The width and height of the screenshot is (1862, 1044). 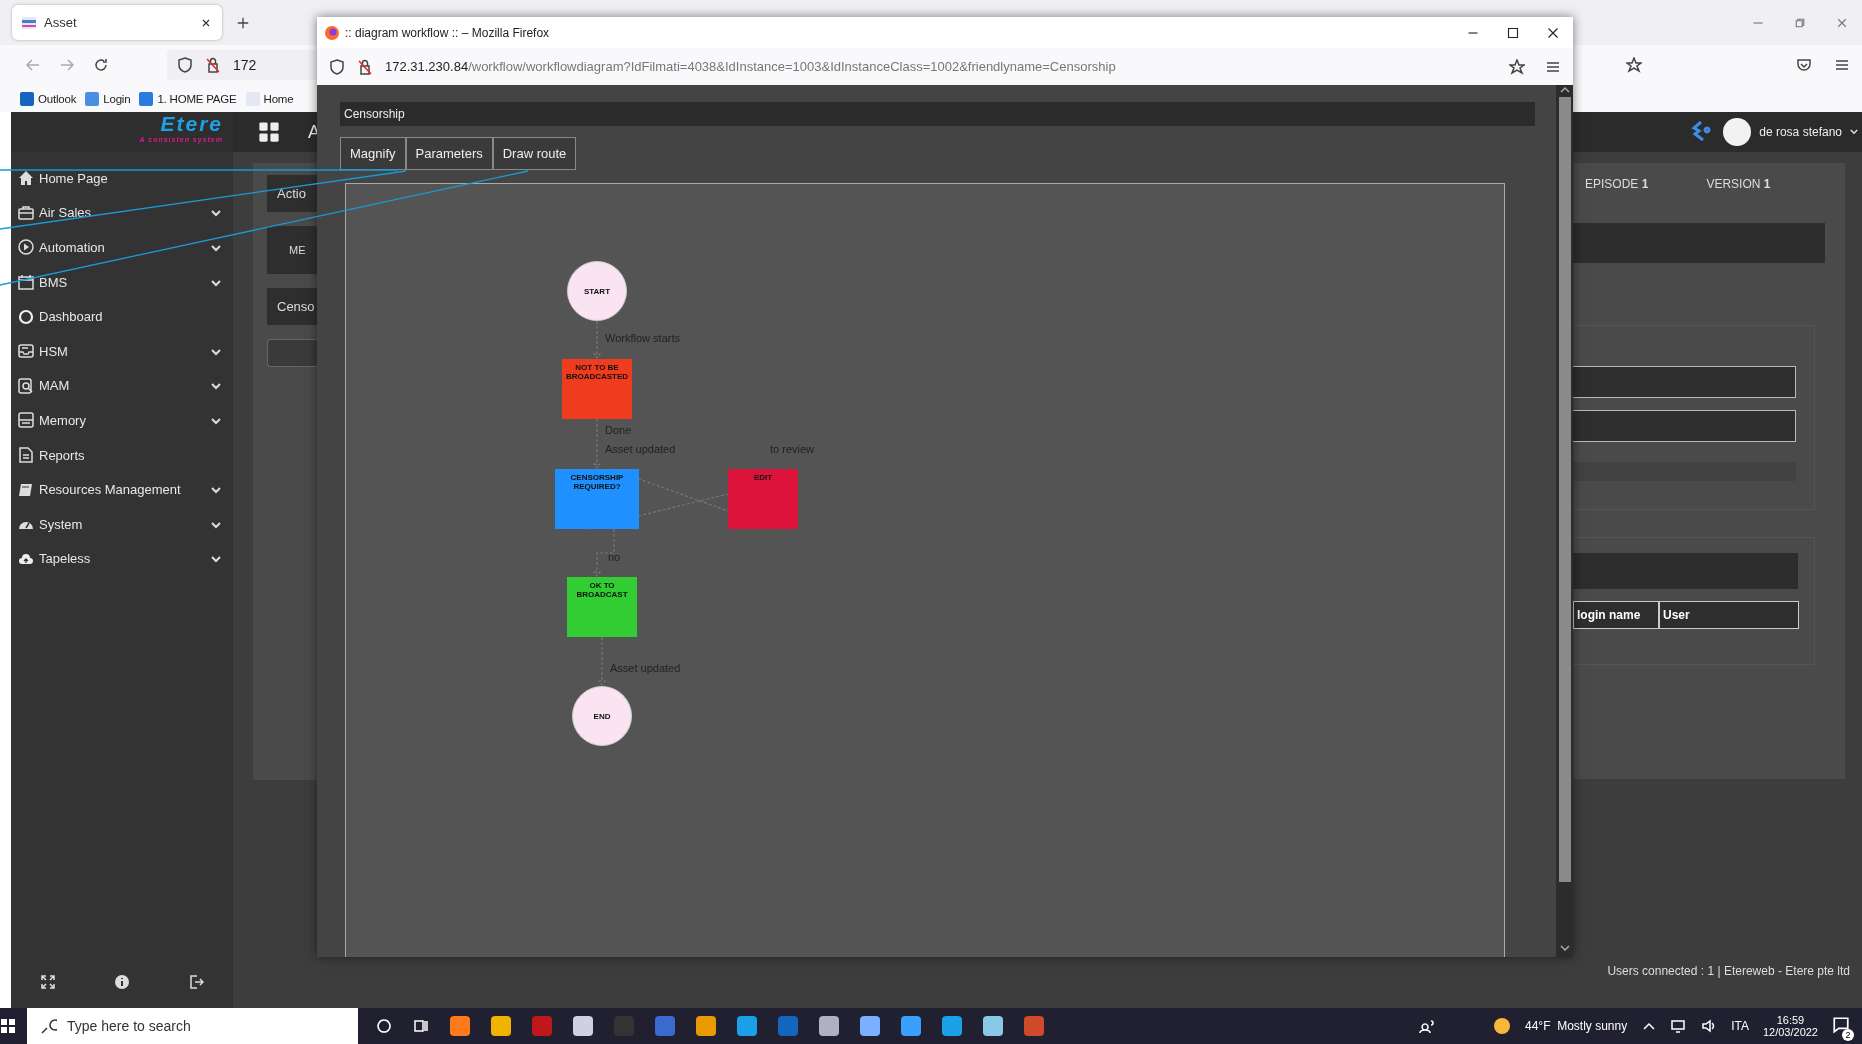 I want to click on favicon-icon, so click(x=29, y=22).